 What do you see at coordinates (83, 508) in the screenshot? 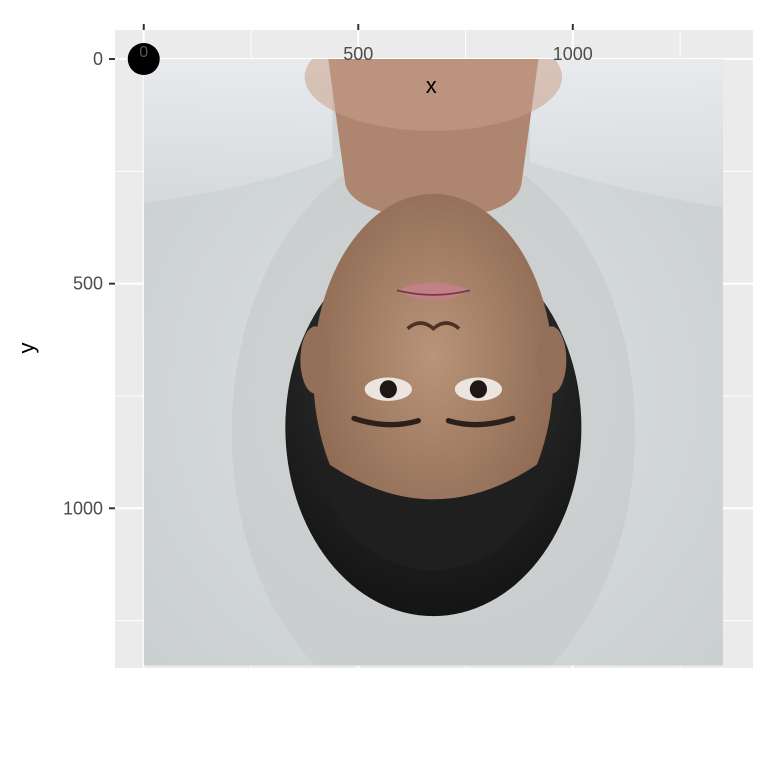
I see `y-tick-label: 1000` at bounding box center [83, 508].